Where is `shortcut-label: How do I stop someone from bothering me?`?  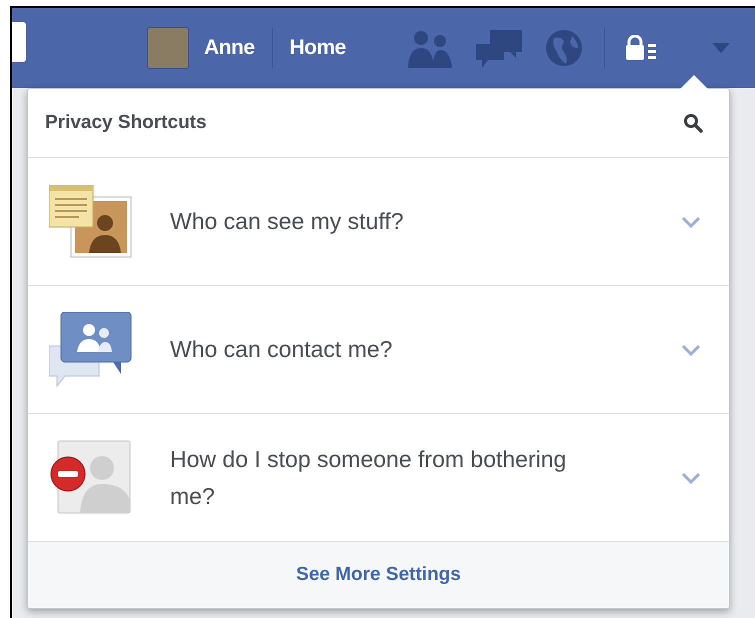 shortcut-label: How do I stop someone from bothering me? is located at coordinates (369, 477).